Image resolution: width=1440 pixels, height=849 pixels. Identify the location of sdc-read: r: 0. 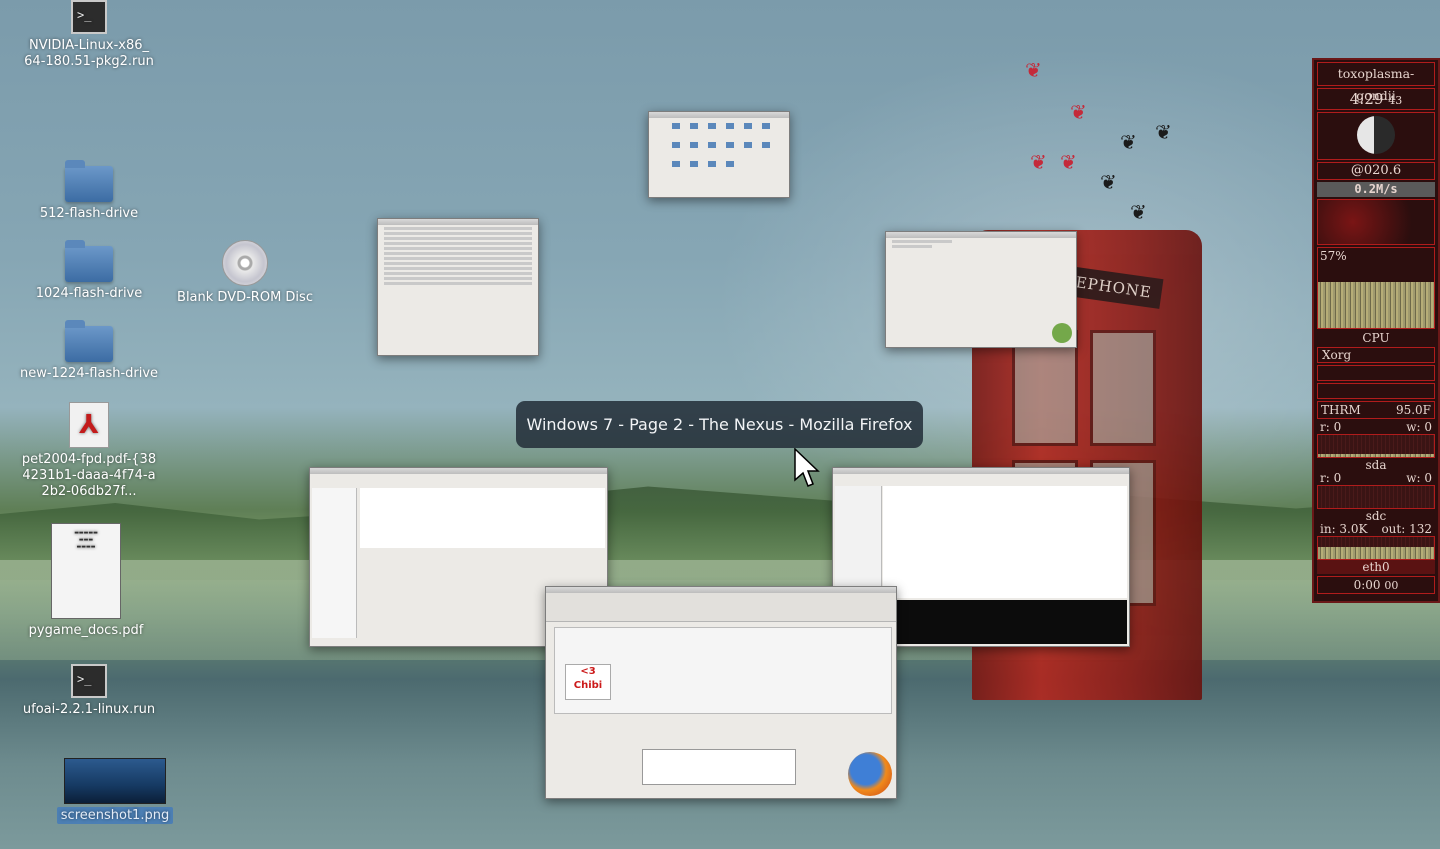
(1331, 478).